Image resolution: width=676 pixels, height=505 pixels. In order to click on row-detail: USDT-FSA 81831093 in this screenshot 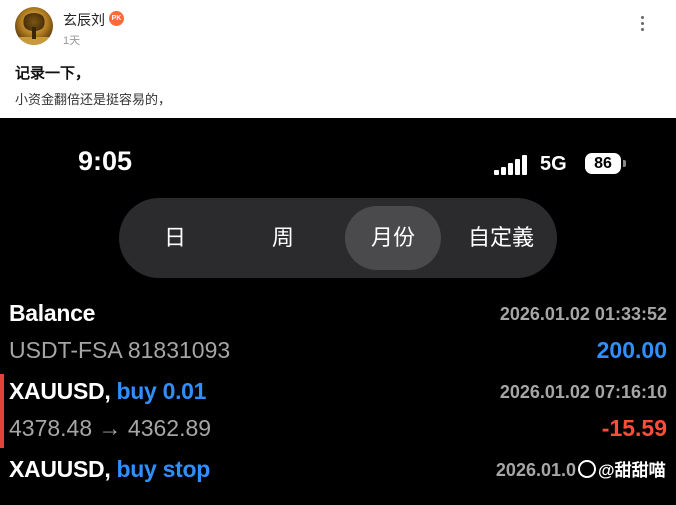, I will do `click(120, 350)`.